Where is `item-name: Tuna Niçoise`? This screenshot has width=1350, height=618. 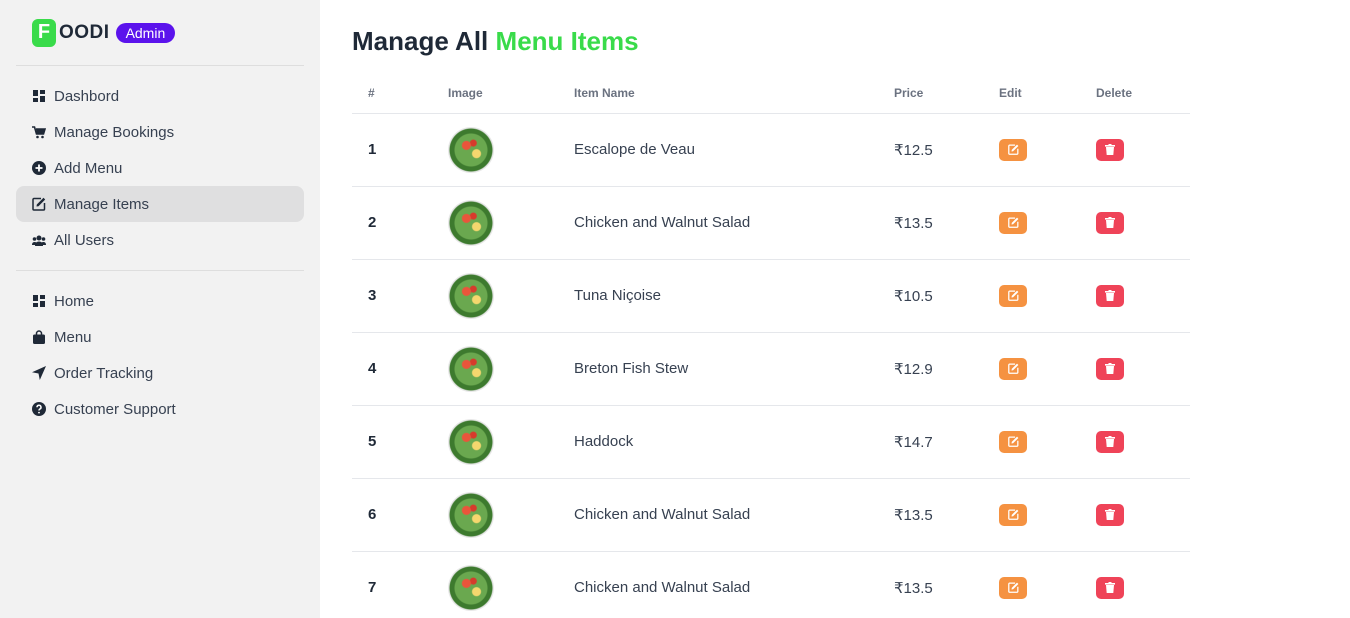
item-name: Tuna Niçoise is located at coordinates (734, 296).